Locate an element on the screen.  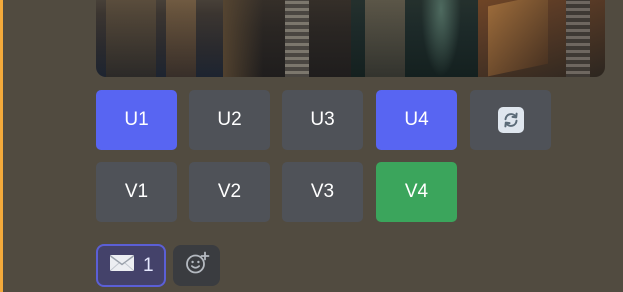
variation-button-3: V3 is located at coordinates (322, 192).